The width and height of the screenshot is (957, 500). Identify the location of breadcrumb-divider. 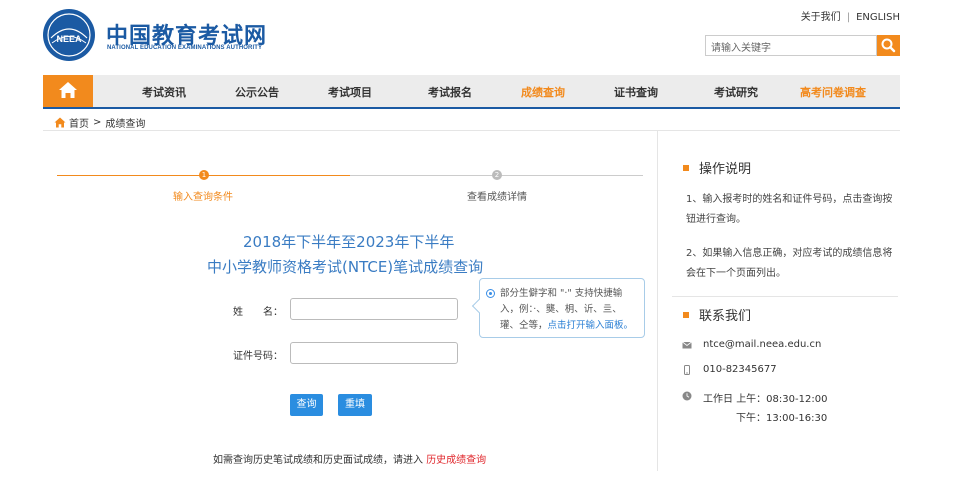
(471, 130).